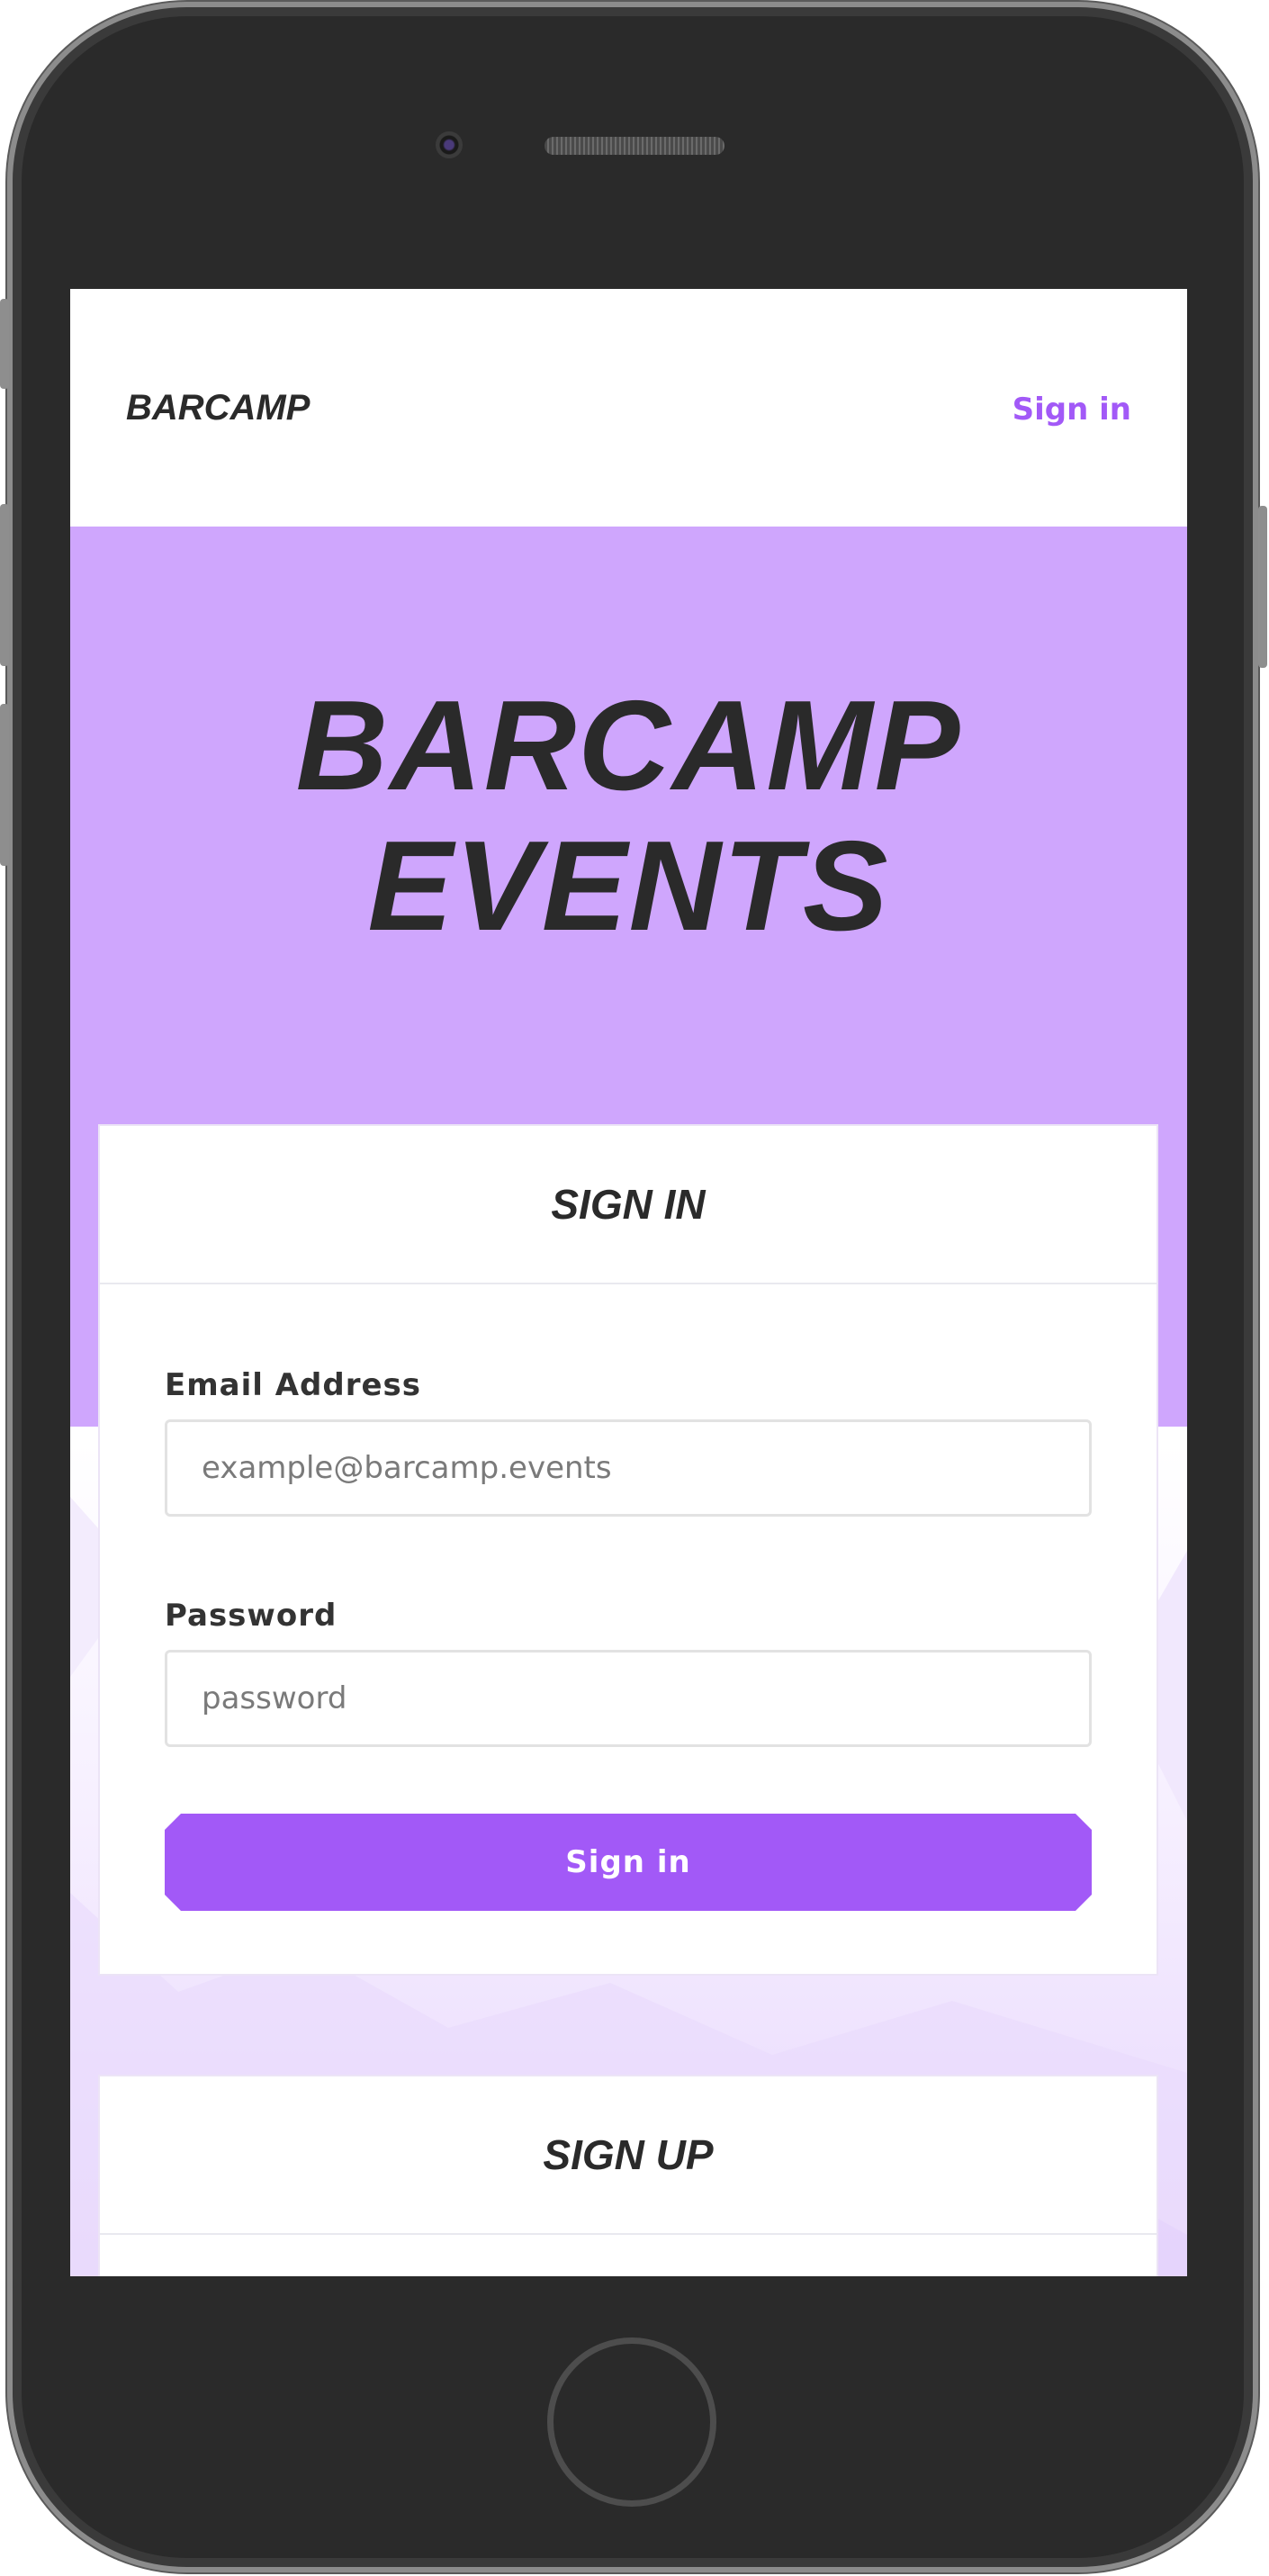 The image size is (1269, 2576). What do you see at coordinates (4, 785) in the screenshot?
I see `volume-down-button` at bounding box center [4, 785].